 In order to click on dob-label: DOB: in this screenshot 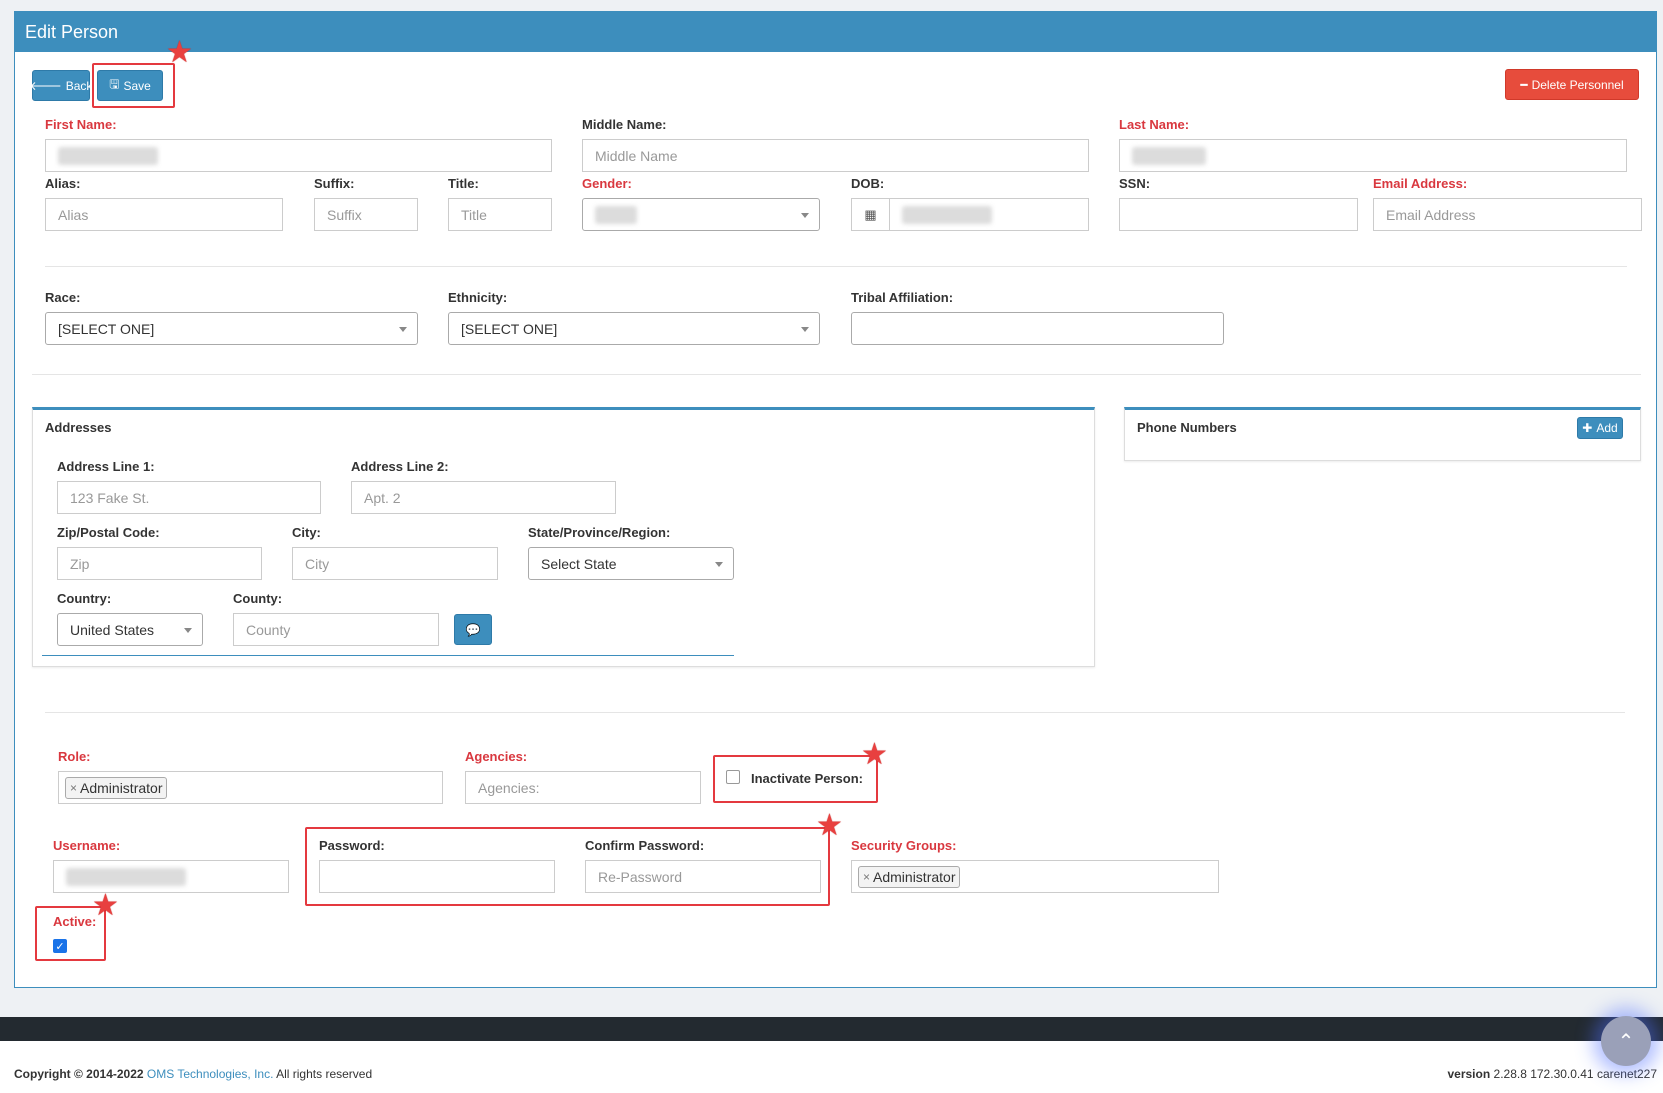, I will do `click(868, 183)`.